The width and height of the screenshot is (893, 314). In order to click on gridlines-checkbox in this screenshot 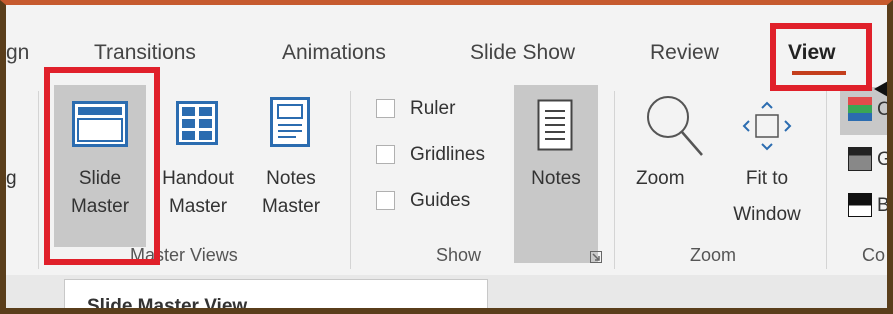, I will do `click(385, 154)`.